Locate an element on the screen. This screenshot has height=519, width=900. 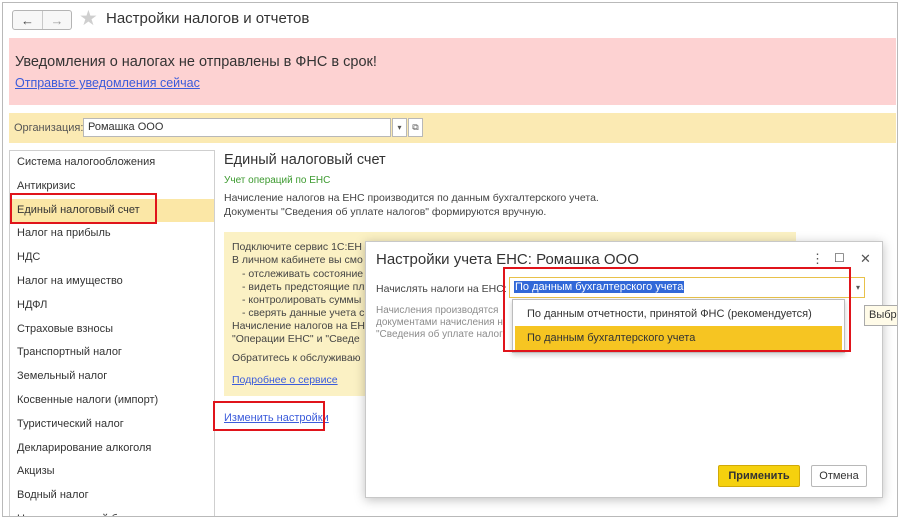
highlight-frame-change-settings is located at coordinates (269, 416).